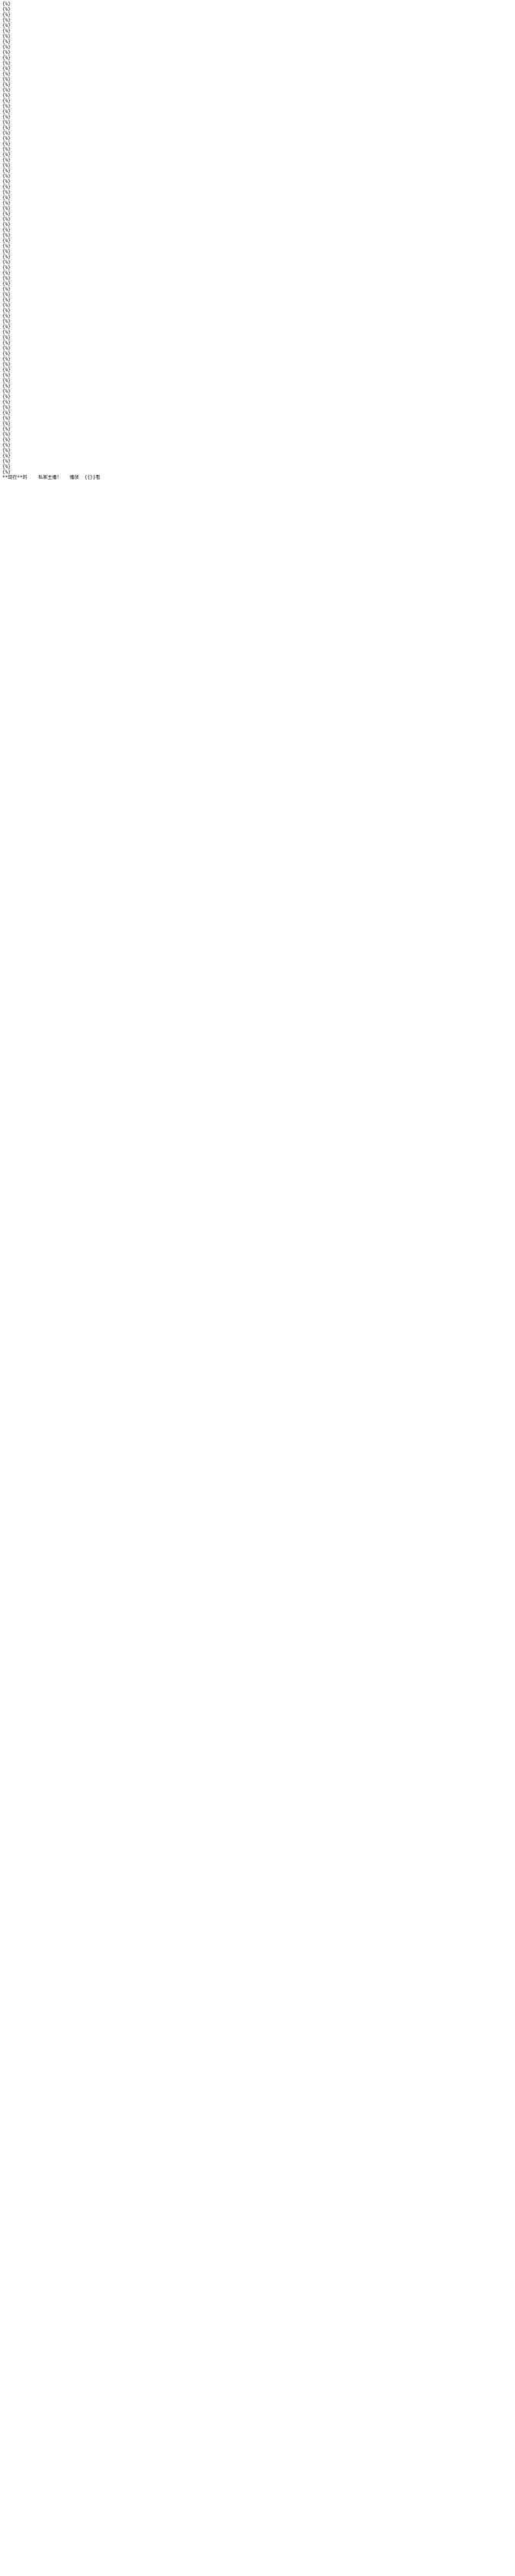 This screenshot has height=2576, width=515. Describe the element at coordinates (51, 478) in the screenshot. I see `text-line: **现在**的 私家主播！ 播放 {{}}看` at that location.